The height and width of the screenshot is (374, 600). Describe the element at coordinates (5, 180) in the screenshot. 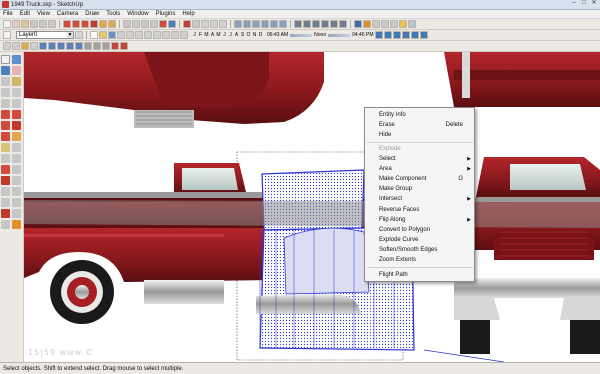

I see `orbit-icon` at that location.